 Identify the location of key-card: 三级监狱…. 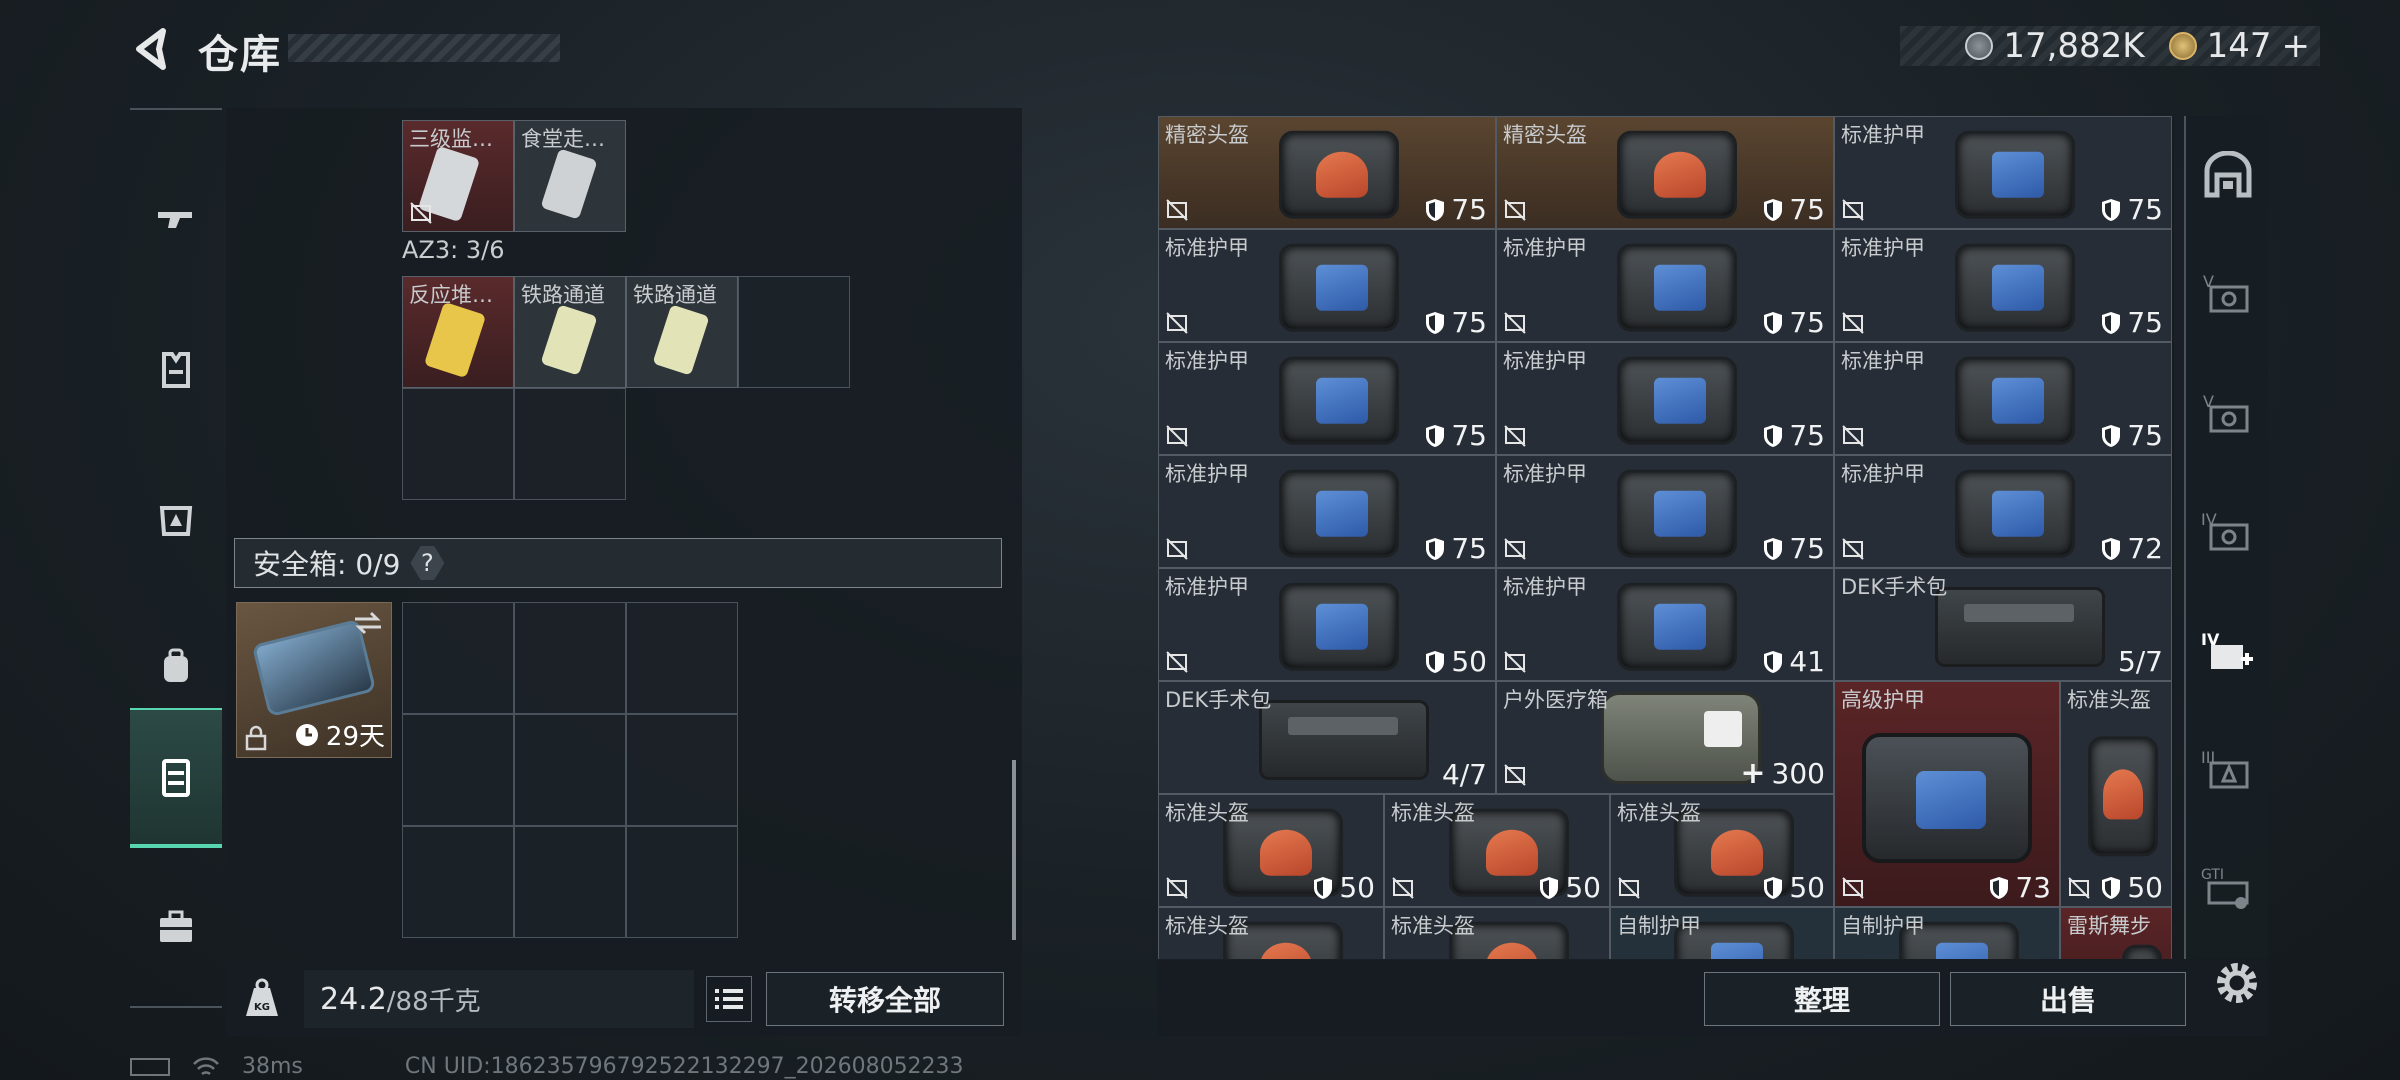
(458, 176).